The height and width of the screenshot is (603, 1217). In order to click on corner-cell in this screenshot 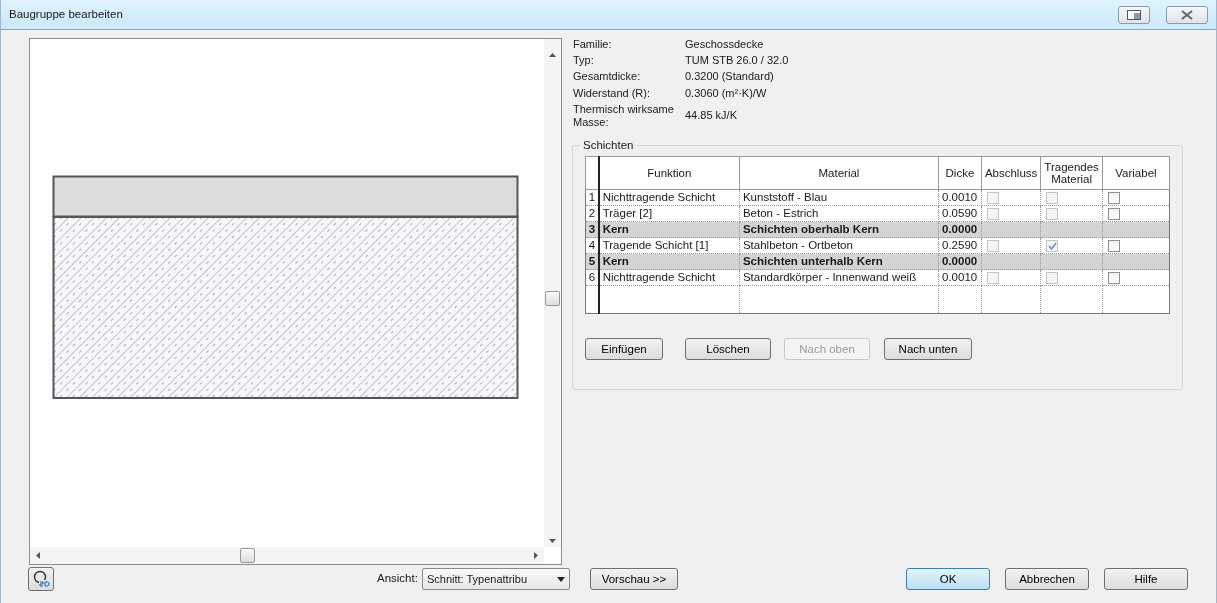, I will do `click(592, 173)`.